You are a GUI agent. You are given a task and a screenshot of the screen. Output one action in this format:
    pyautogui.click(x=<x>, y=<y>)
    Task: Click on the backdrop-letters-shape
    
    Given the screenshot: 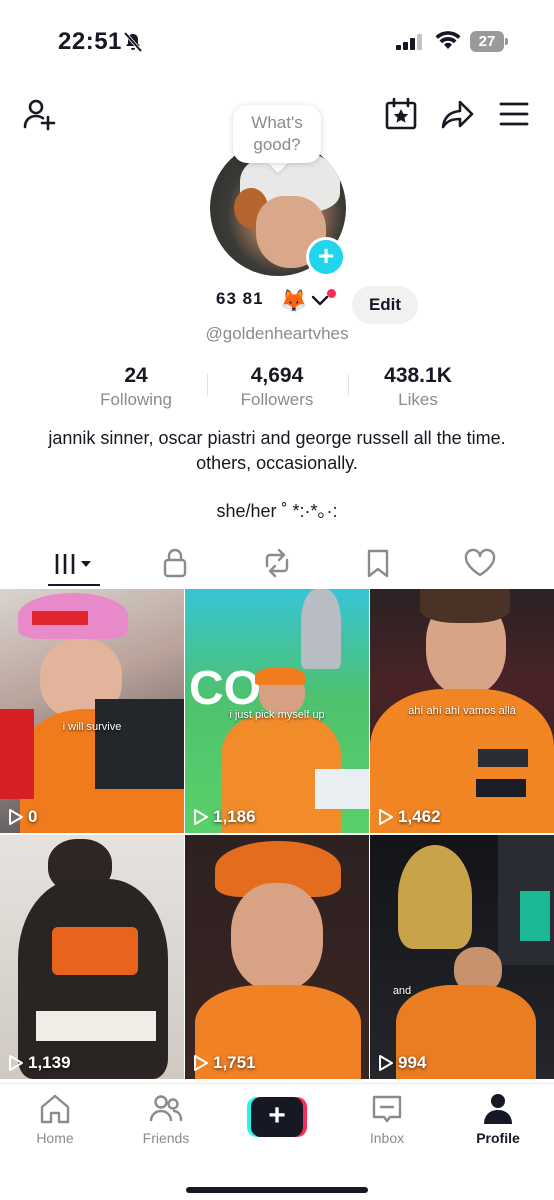 What is the action you would take?
    pyautogui.click(x=535, y=916)
    